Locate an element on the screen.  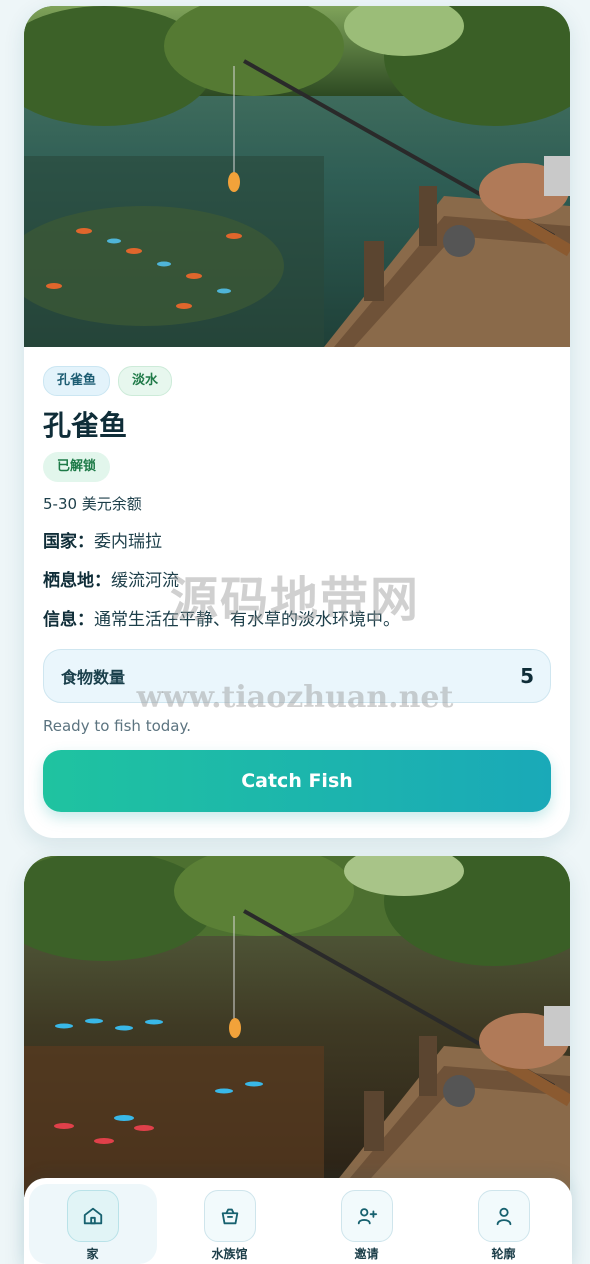
food-quantity-value: 5 is located at coordinates (527, 676).